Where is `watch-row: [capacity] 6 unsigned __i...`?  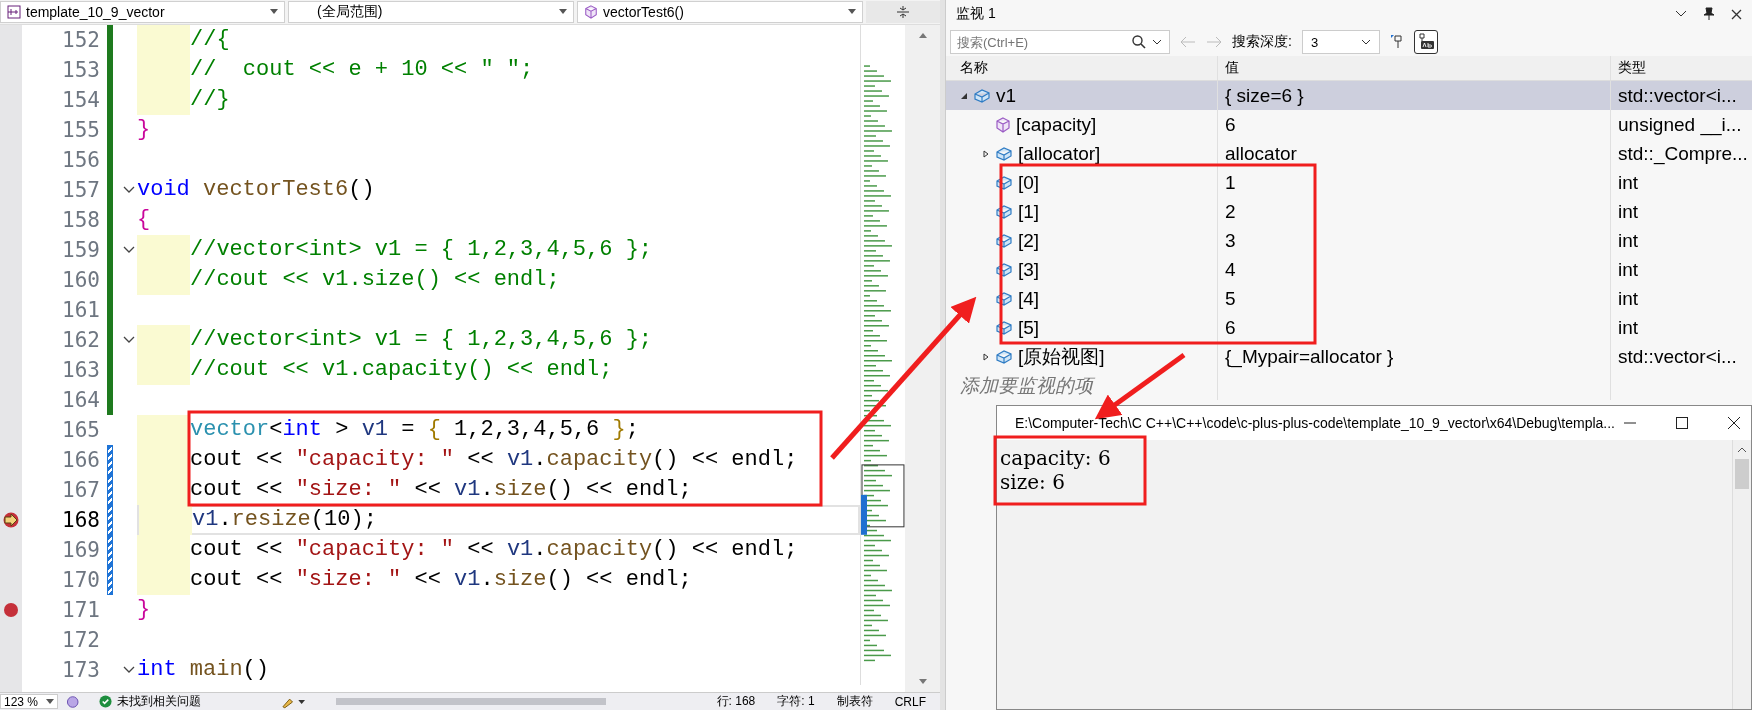 watch-row: [capacity] 6 unsigned __i... is located at coordinates (1349, 124).